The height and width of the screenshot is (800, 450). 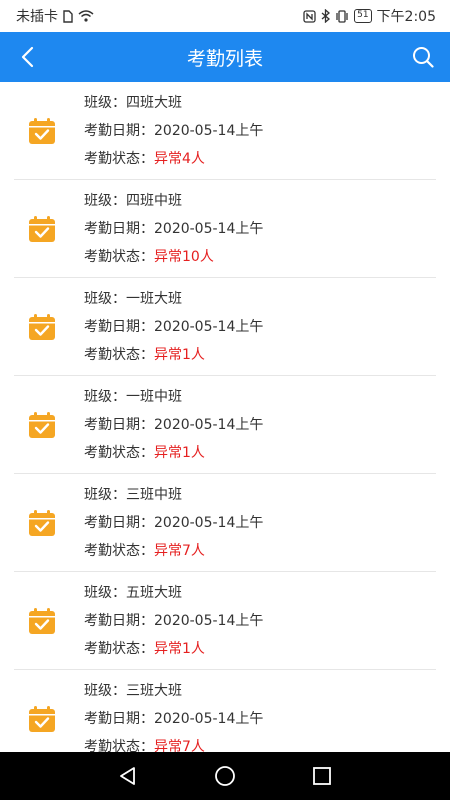 What do you see at coordinates (406, 17) in the screenshot?
I see `clock: 下午2:05` at bounding box center [406, 17].